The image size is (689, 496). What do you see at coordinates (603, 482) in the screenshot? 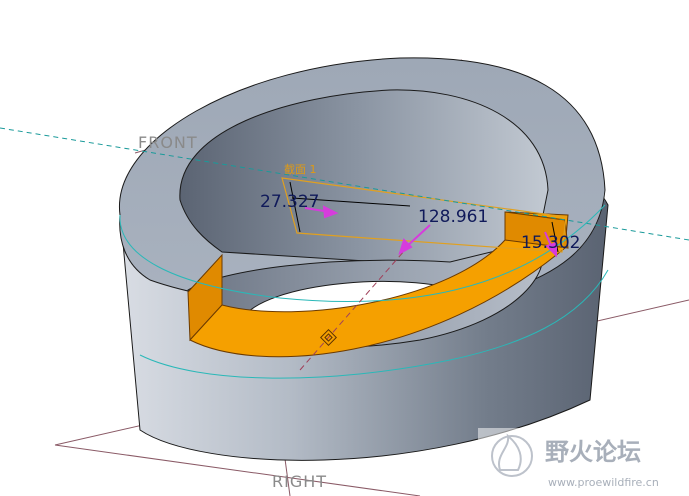
I see `watermark-url: www.proewildfire.cn` at bounding box center [603, 482].